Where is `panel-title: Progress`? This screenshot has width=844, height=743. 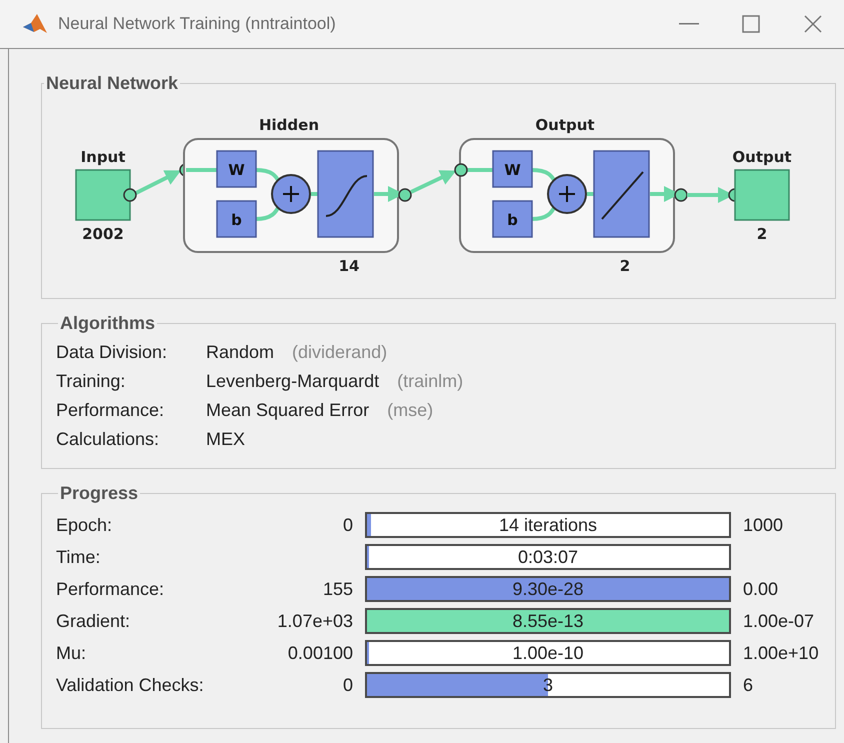 panel-title: Progress is located at coordinates (99, 493).